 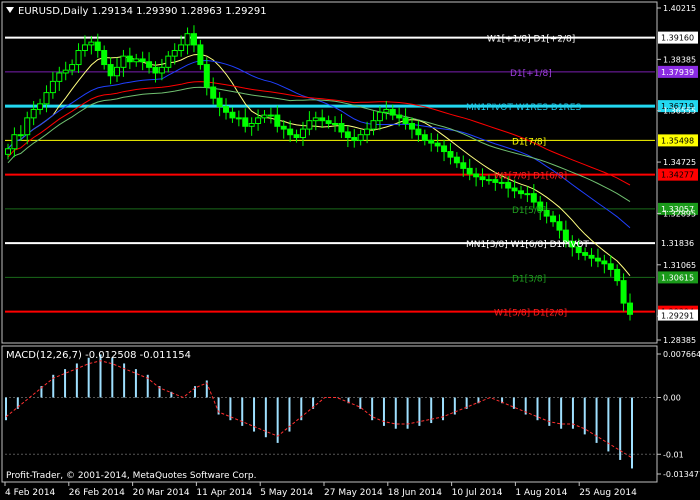 I want to click on level-label: MN1[3/8] W1[6/8] D1PIVOT, so click(x=527, y=245).